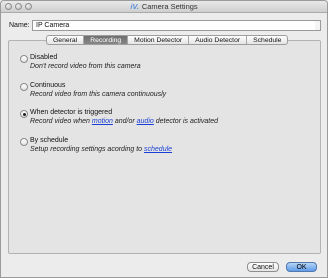 The height and width of the screenshot is (278, 328). Describe the element at coordinates (301, 267) in the screenshot. I see `ok-button: OK` at that location.